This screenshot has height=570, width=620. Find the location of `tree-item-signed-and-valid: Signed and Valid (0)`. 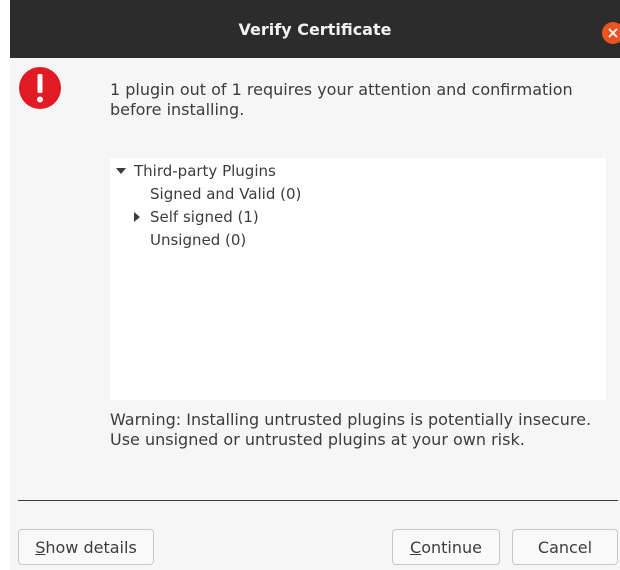

tree-item-signed-and-valid: Signed and Valid (0) is located at coordinates (225, 194).